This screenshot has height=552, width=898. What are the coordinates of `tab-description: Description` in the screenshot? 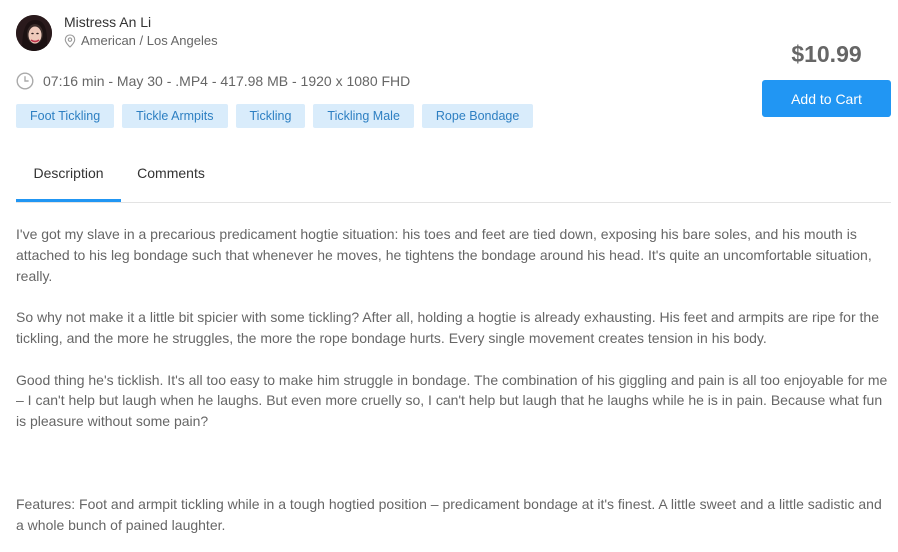 It's located at (68, 174).